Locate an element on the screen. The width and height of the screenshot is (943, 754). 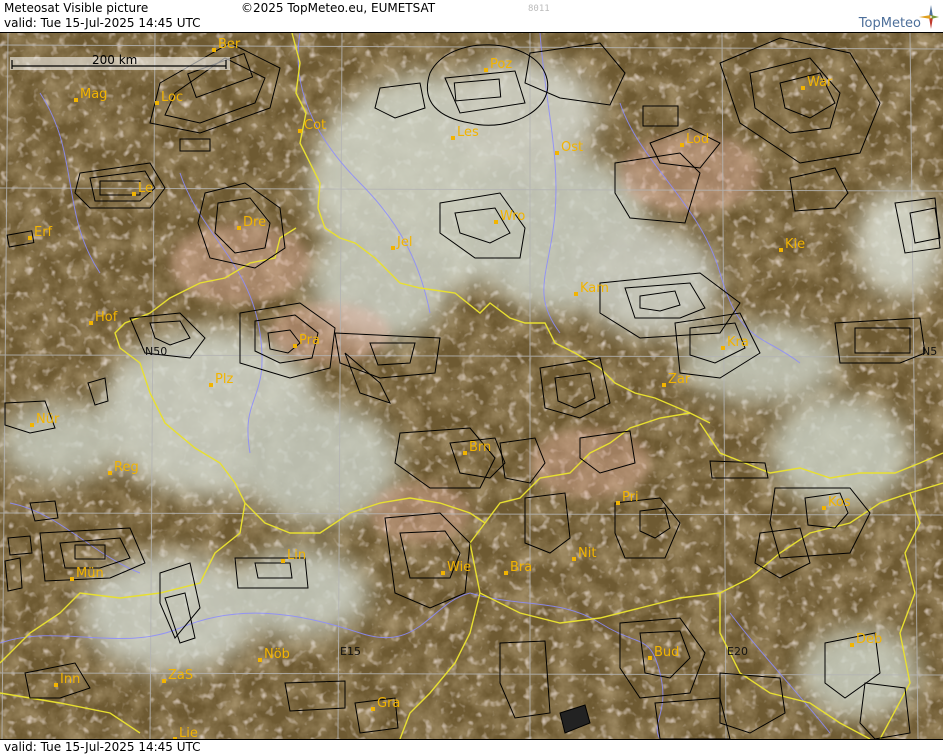
city-label: Dre is located at coordinates (254, 222).